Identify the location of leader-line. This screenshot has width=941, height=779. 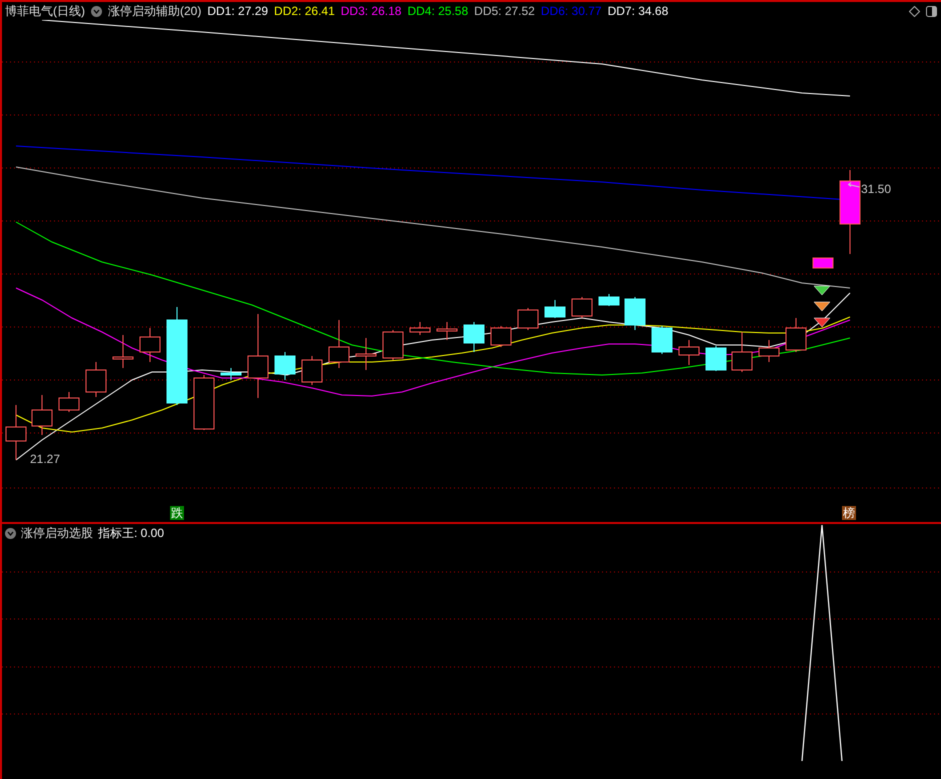
(854, 185).